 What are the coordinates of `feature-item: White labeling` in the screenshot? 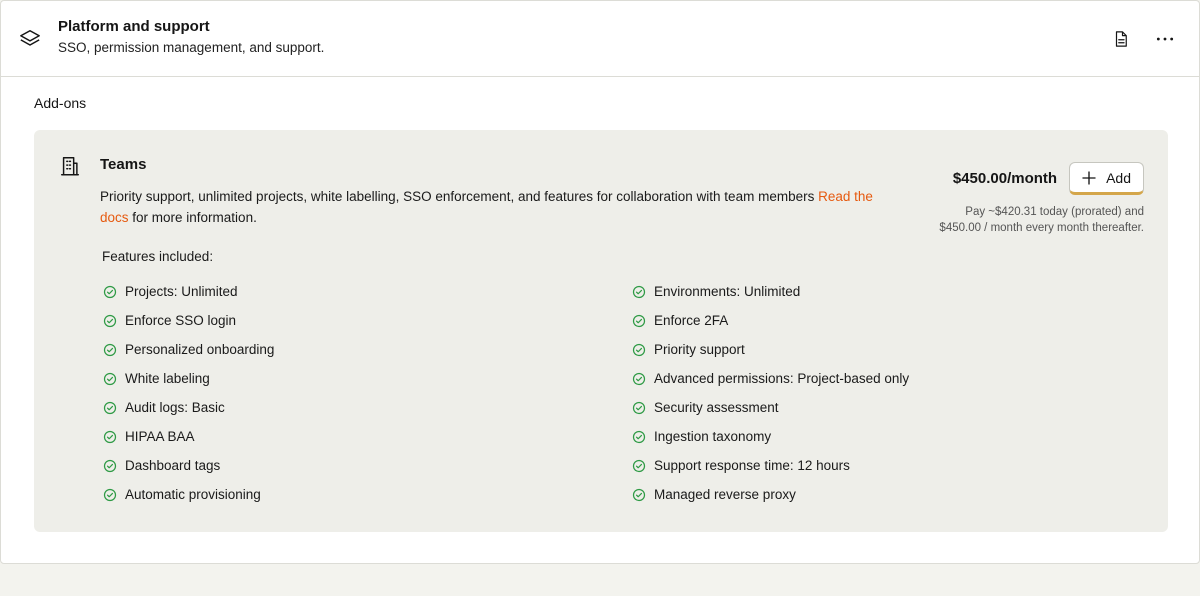 It's located at (366, 378).